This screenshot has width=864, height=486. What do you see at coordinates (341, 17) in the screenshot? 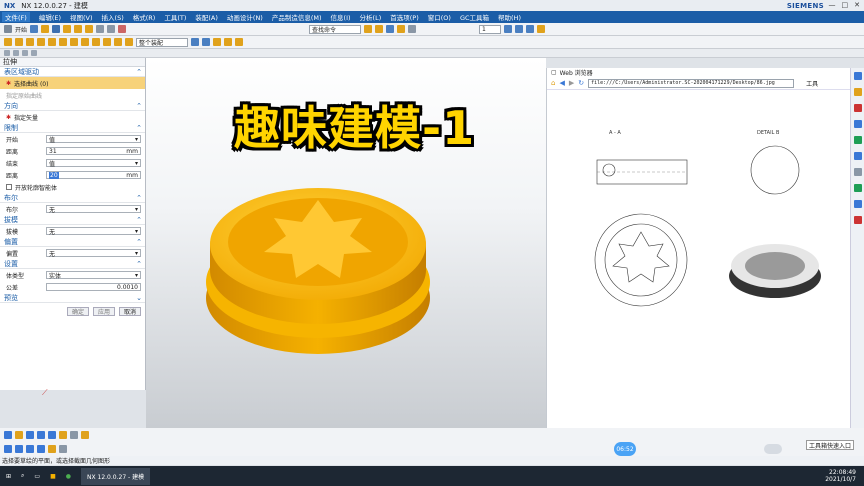
I see `menu-info: 信息(I)` at bounding box center [341, 17].